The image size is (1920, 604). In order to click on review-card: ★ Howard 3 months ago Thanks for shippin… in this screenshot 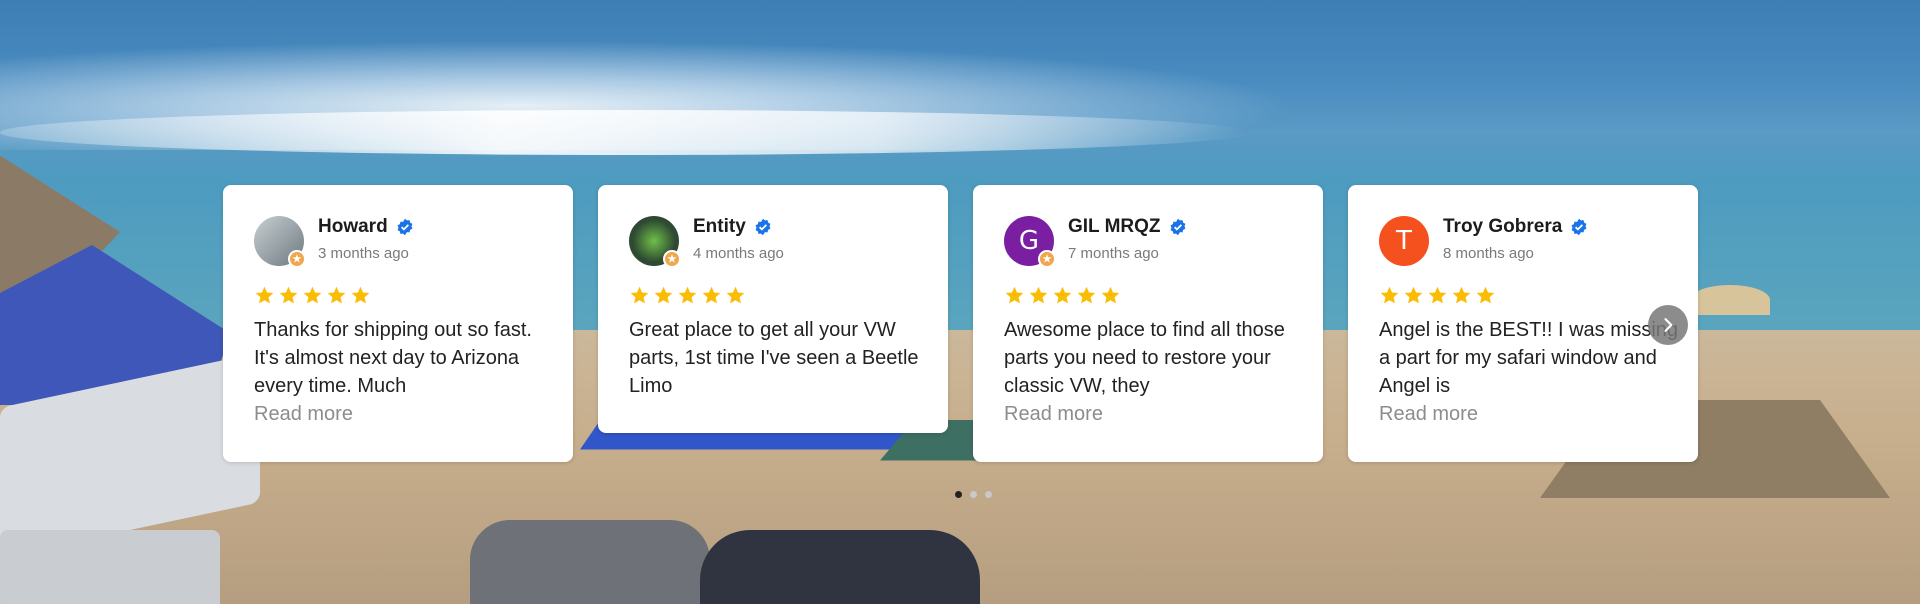, I will do `click(398, 323)`.